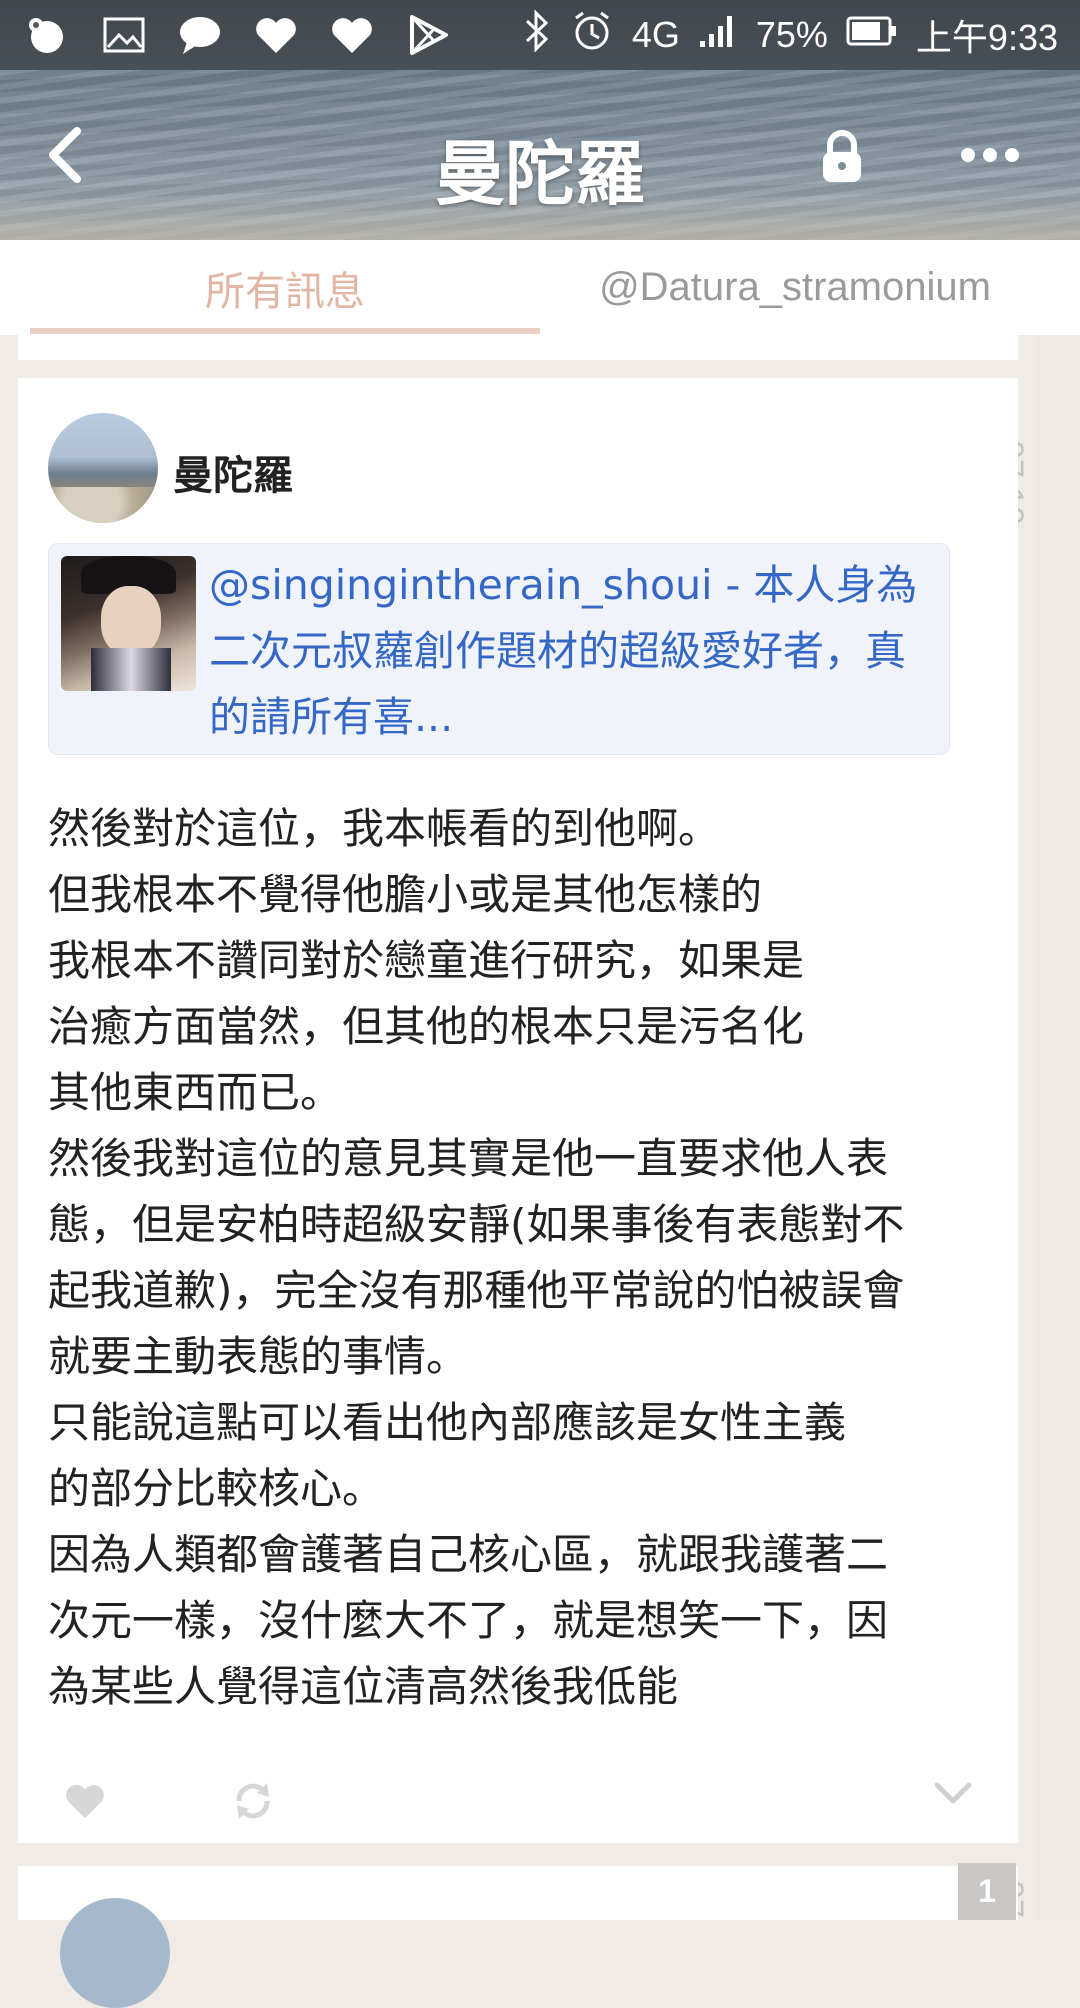 This screenshot has width=1080, height=2008. Describe the element at coordinates (592, 35) in the screenshot. I see `alarm-icon` at that location.